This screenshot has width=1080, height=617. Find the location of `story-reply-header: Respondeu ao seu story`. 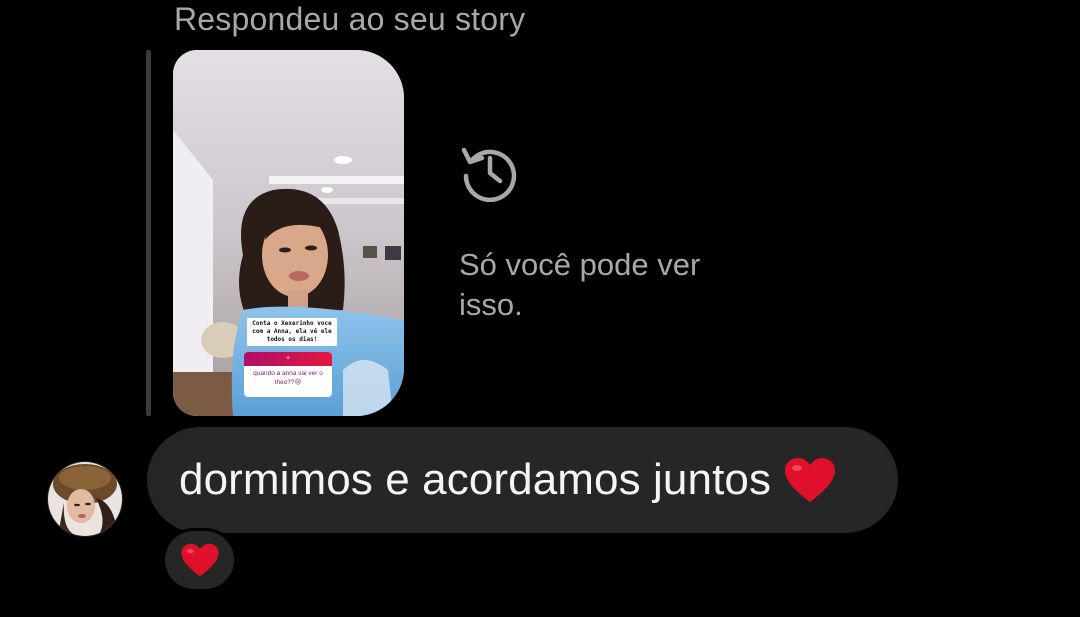

story-reply-header: Respondeu ao seu story is located at coordinates (350, 19).